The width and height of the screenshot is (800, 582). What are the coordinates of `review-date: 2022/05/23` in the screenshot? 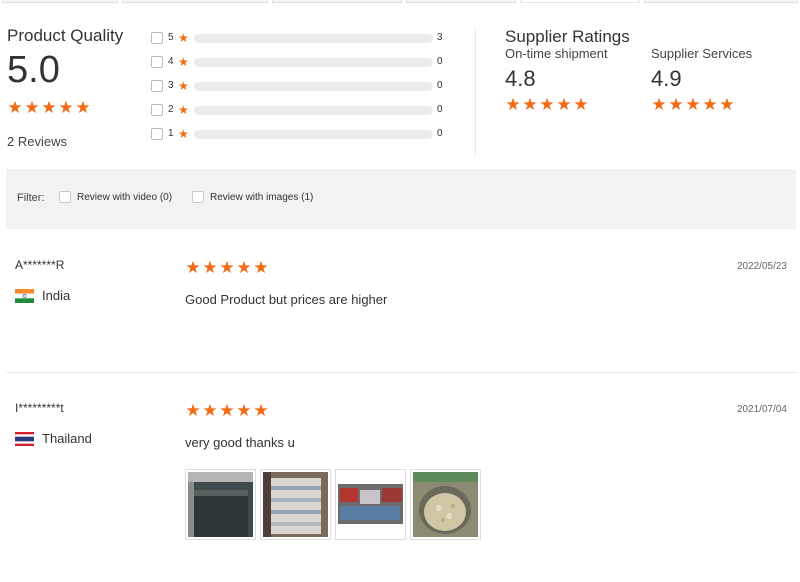 It's located at (761, 266).